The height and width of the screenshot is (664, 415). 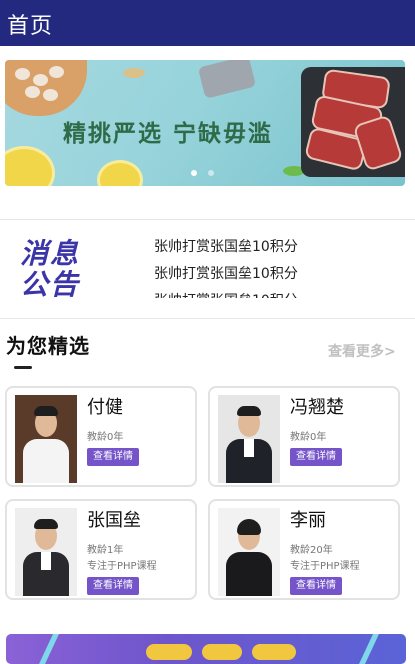 I want to click on teacher-card: 李丽 教龄20年 专注于PHP课程 查看详情, so click(x=304, y=549).